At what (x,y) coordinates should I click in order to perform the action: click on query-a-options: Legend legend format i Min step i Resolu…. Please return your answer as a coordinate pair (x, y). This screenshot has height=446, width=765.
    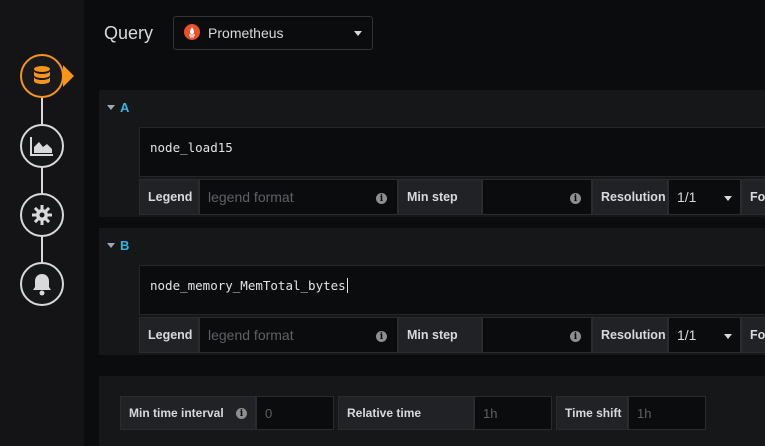
    Looking at the image, I should click on (452, 197).